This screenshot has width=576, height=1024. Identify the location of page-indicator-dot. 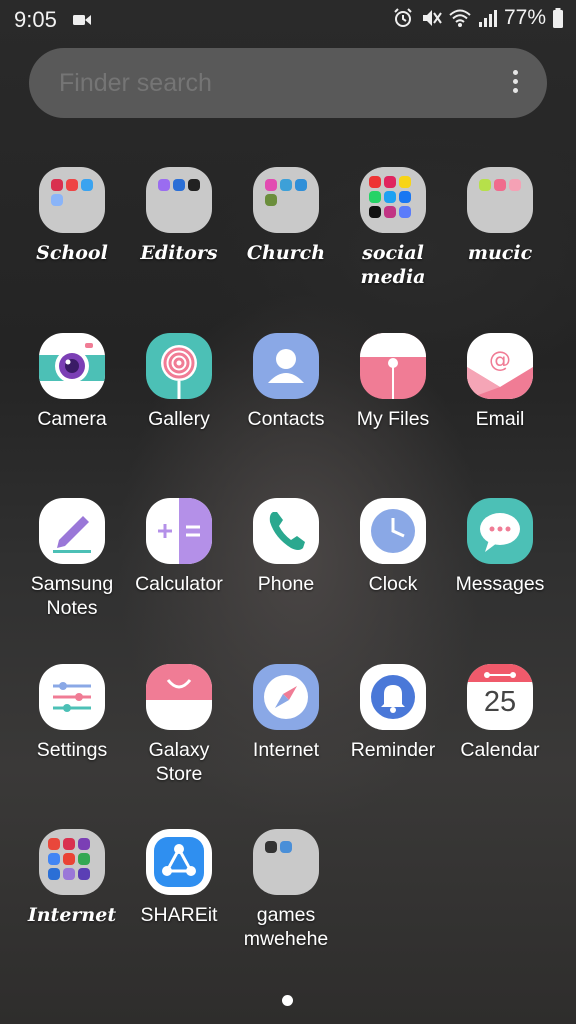
(287, 1000).